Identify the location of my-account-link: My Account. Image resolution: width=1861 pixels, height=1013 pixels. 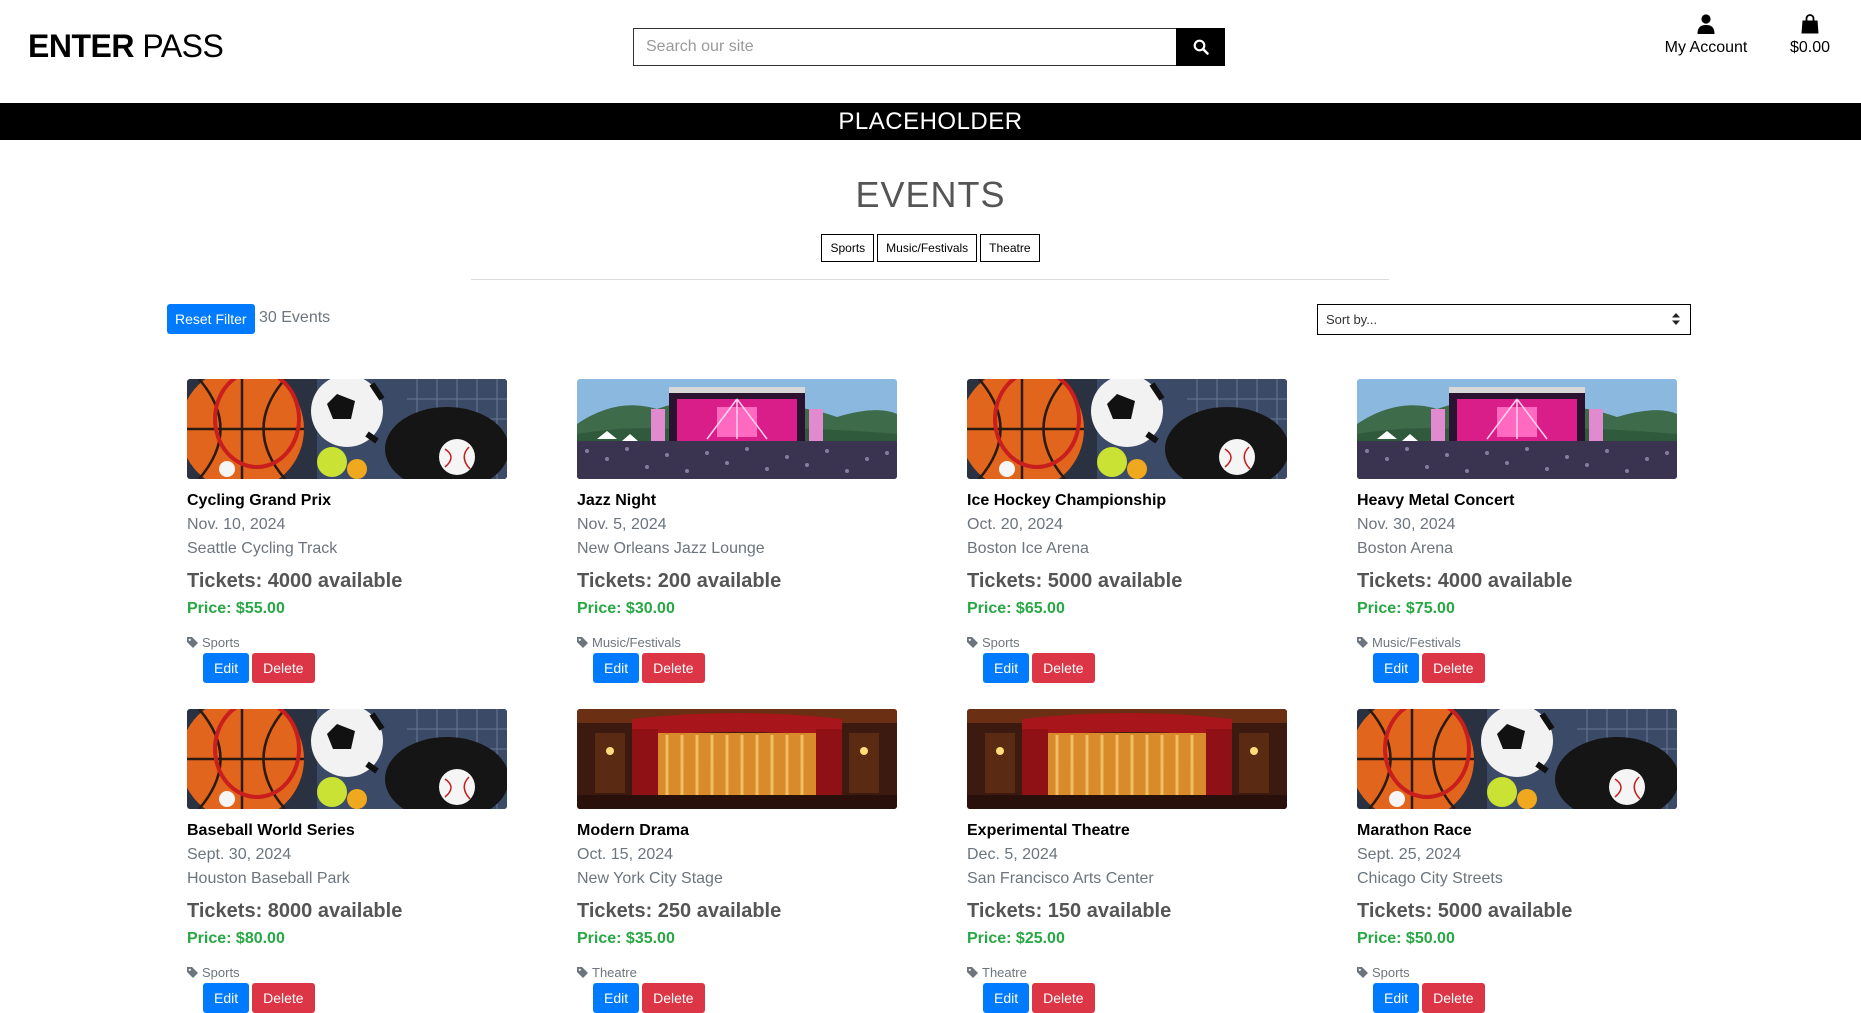
(1706, 35).